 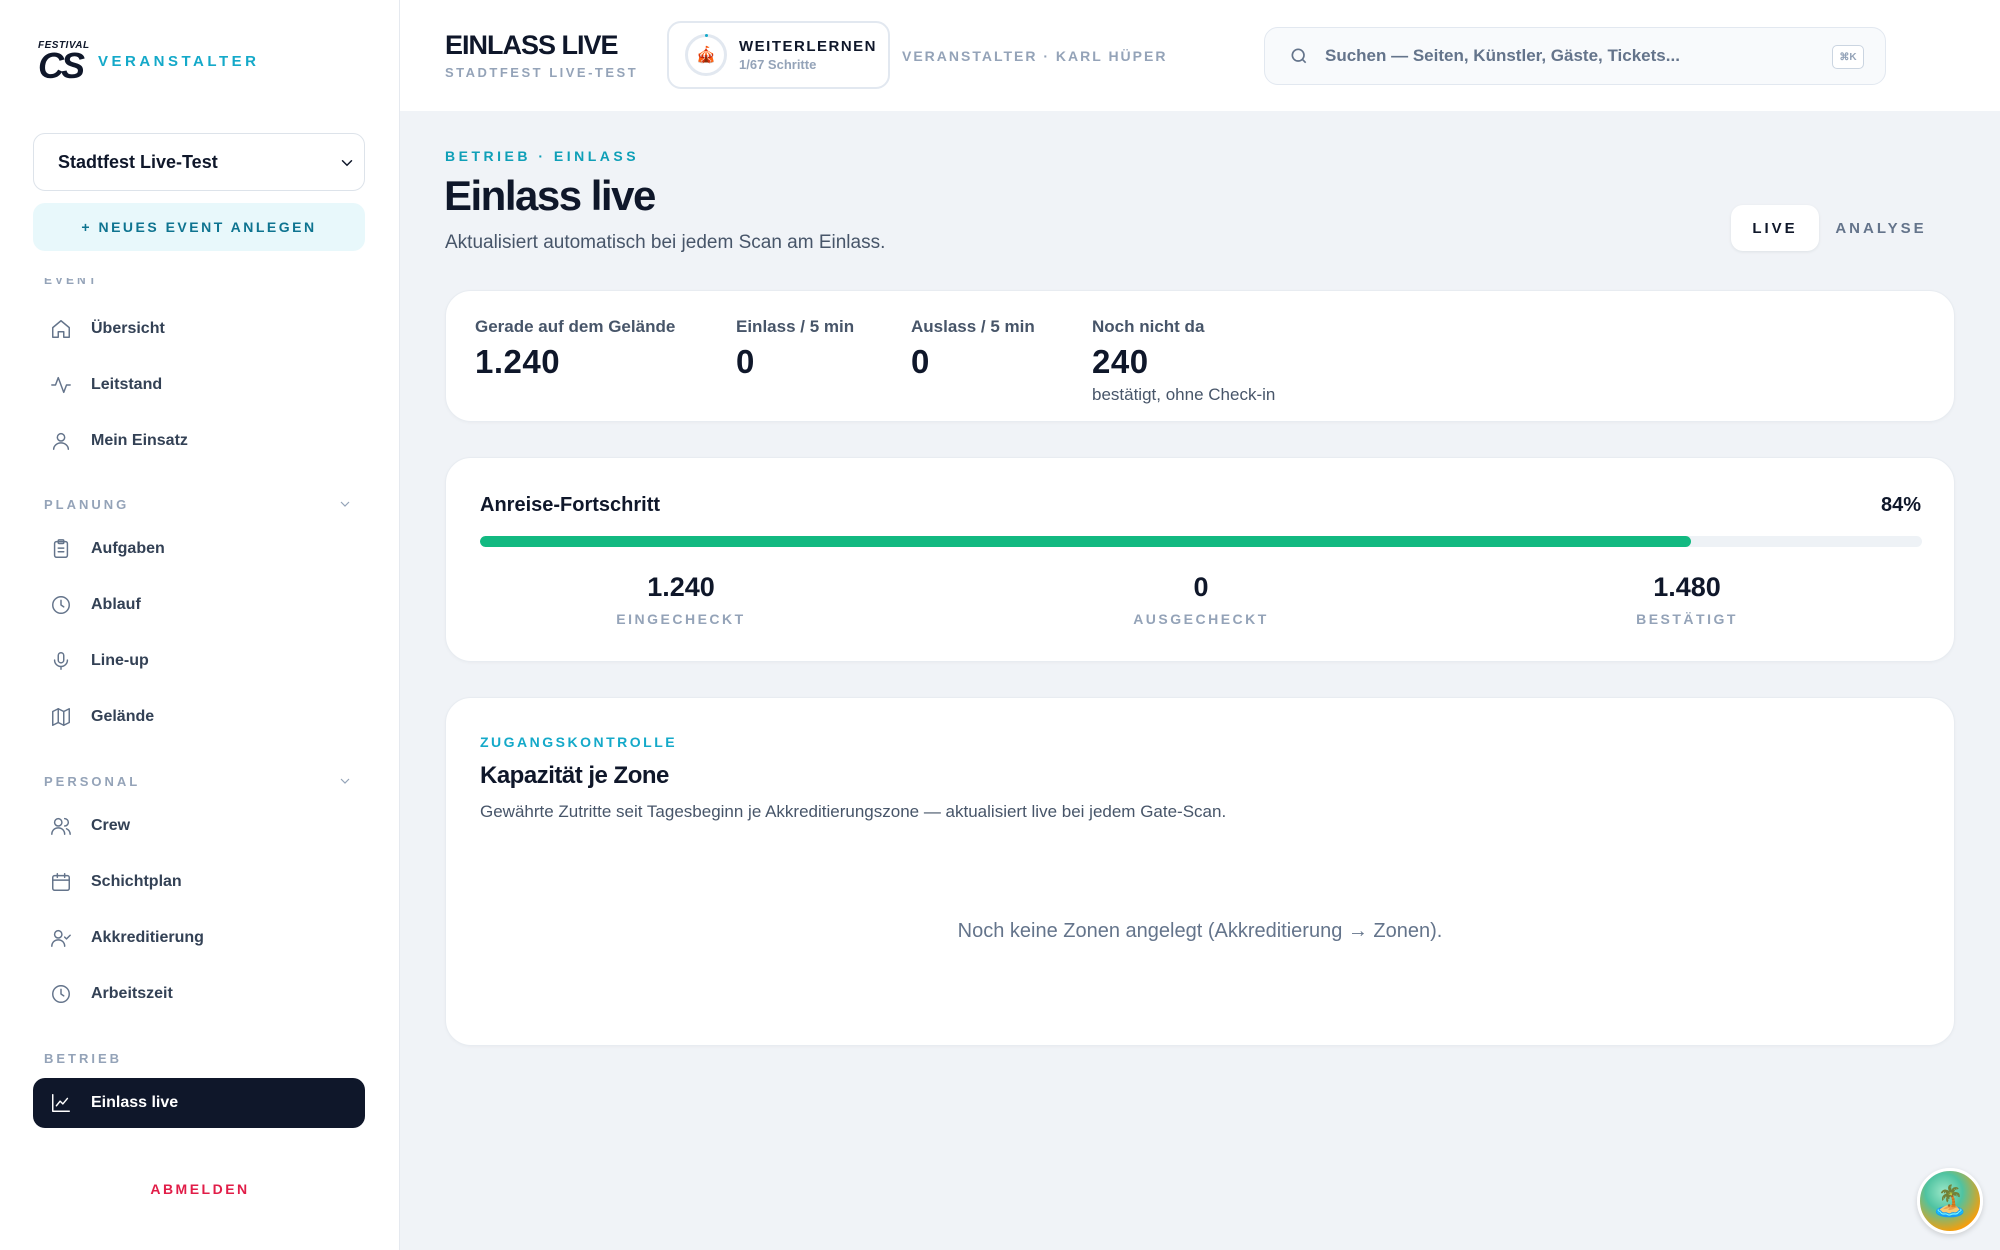 I want to click on sidebar-item-leitstand: Leitstand, so click(x=199, y=385).